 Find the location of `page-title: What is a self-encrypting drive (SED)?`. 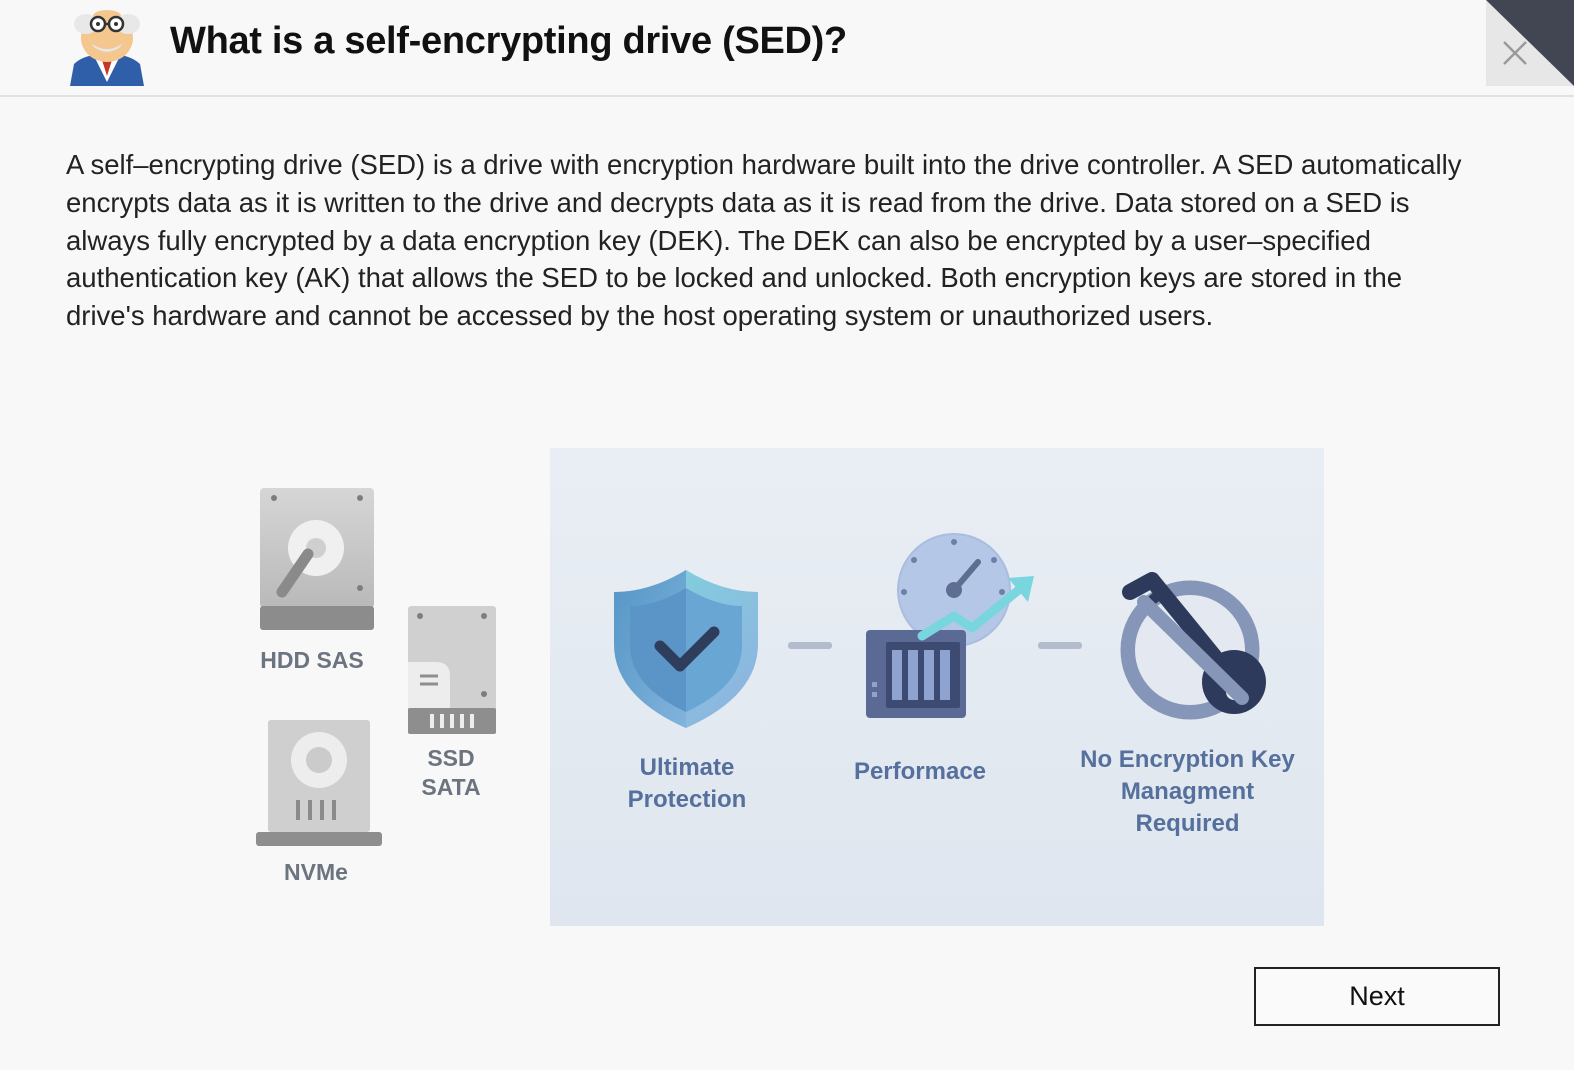

page-title: What is a self-encrypting drive (SED)? is located at coordinates (508, 41).